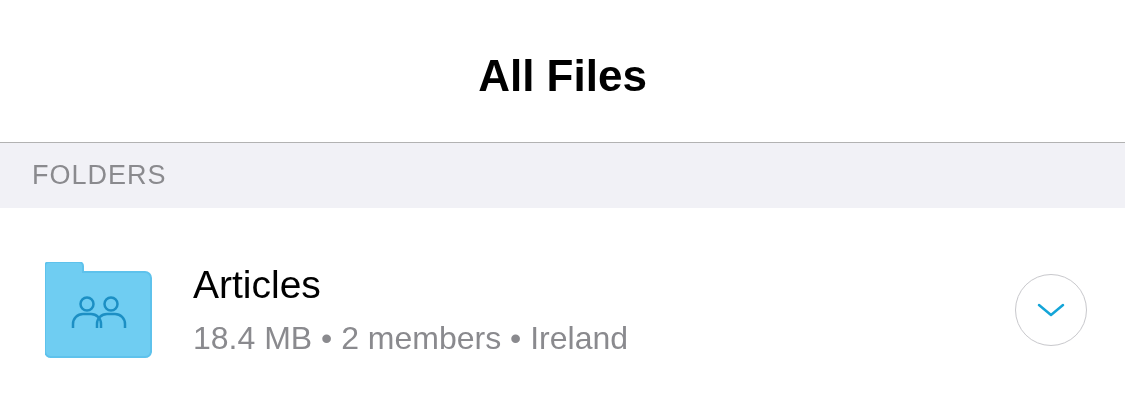 Image resolution: width=1125 pixels, height=412 pixels. Describe the element at coordinates (99, 176) in the screenshot. I see `section-label: FOLDERS` at that location.